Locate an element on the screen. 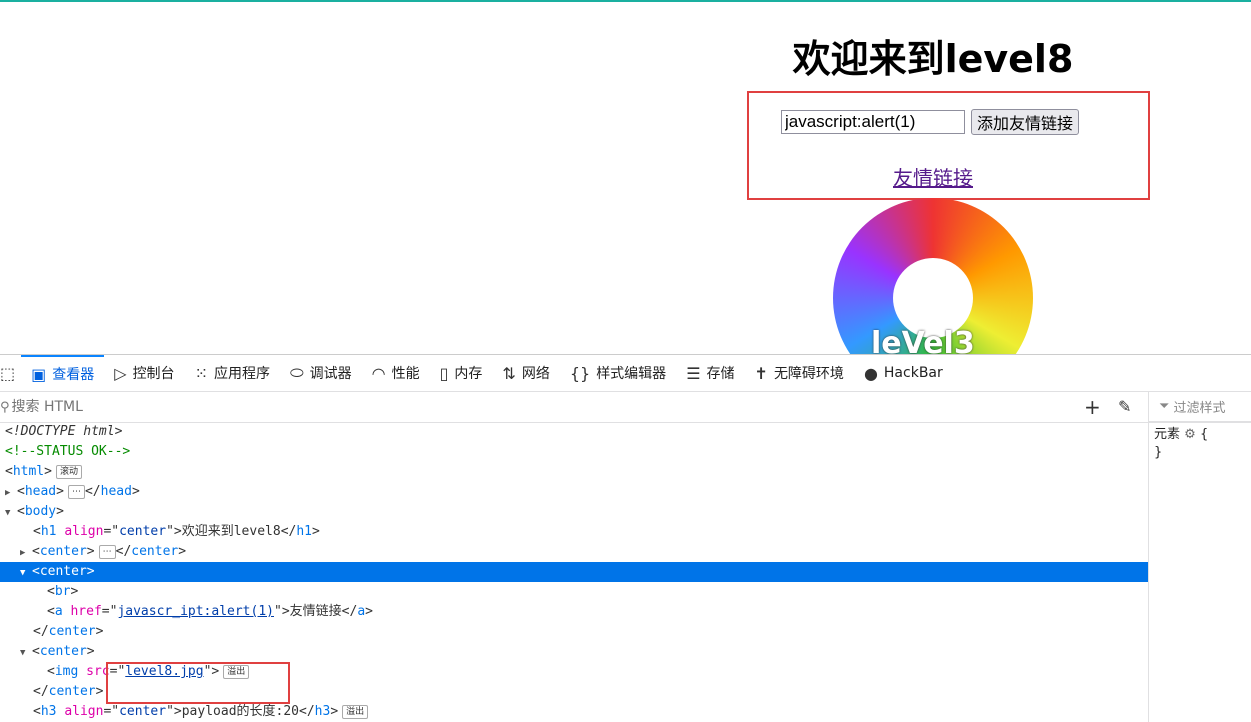 The height and width of the screenshot is (722, 1251). html-search-bar: ⚲ + ✎ is located at coordinates (625, 407).